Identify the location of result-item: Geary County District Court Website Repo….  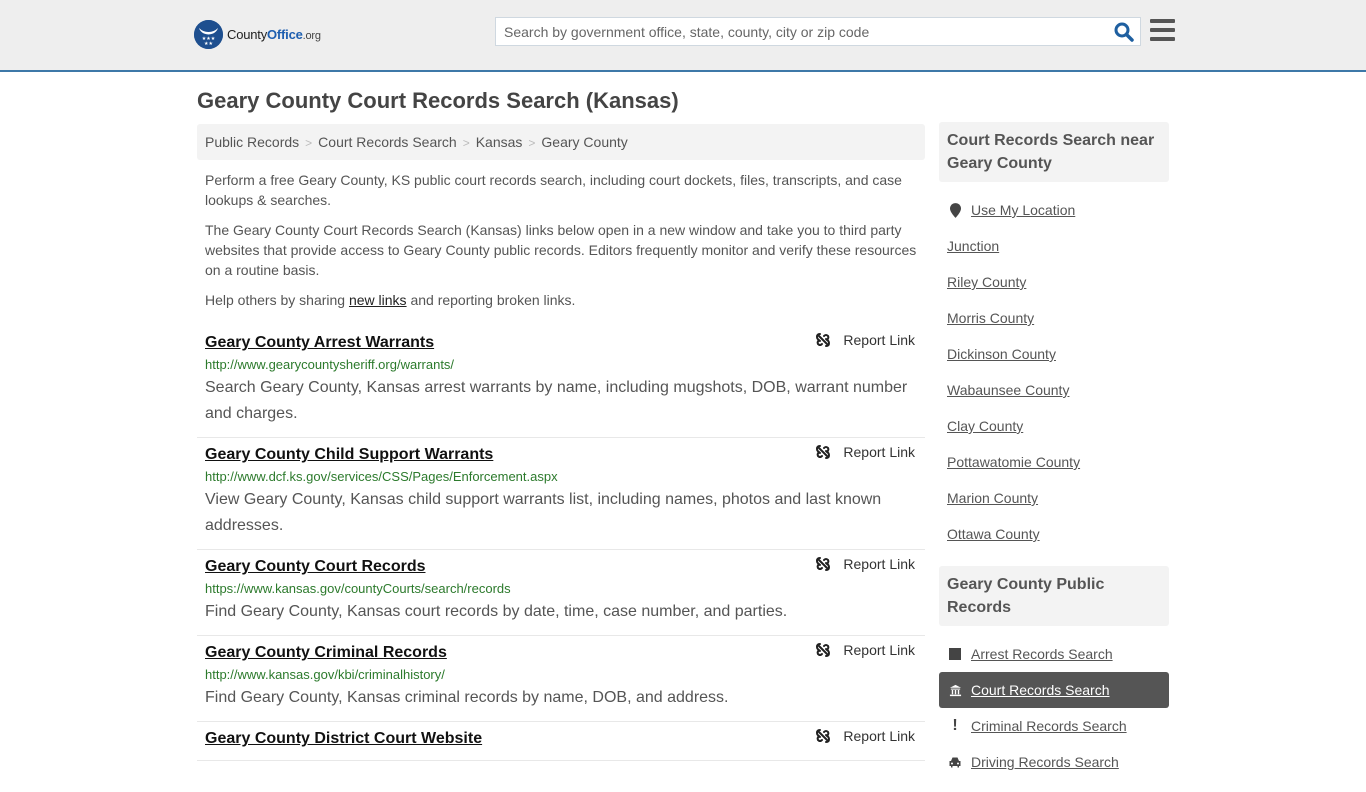
(561, 741).